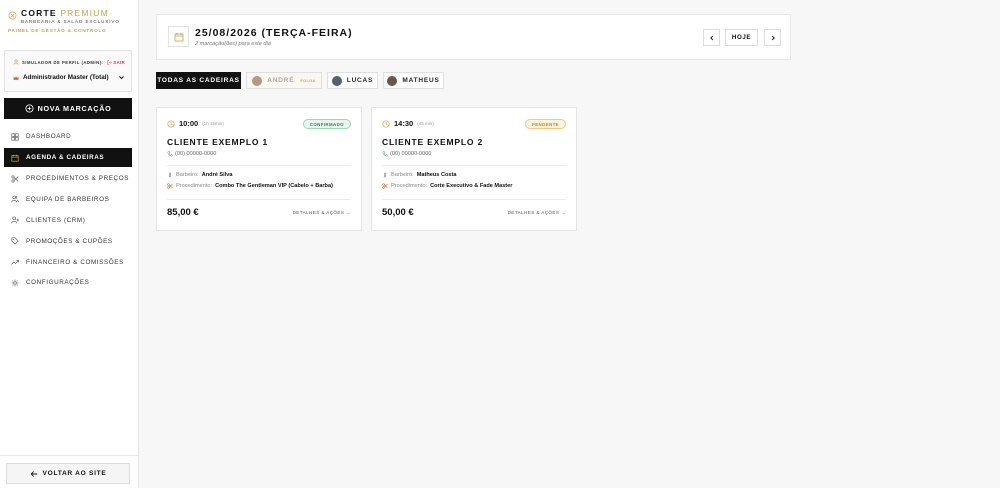 This screenshot has width=1000, height=488. Describe the element at coordinates (109, 62) in the screenshot. I see `logout-icon` at that location.